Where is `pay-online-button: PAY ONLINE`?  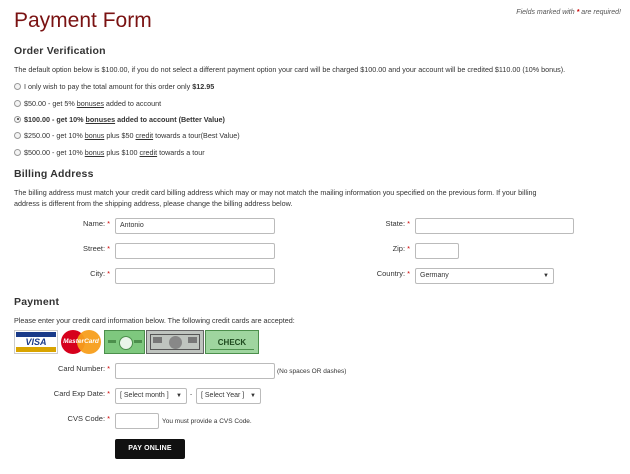 pay-online-button: PAY ONLINE is located at coordinates (150, 449).